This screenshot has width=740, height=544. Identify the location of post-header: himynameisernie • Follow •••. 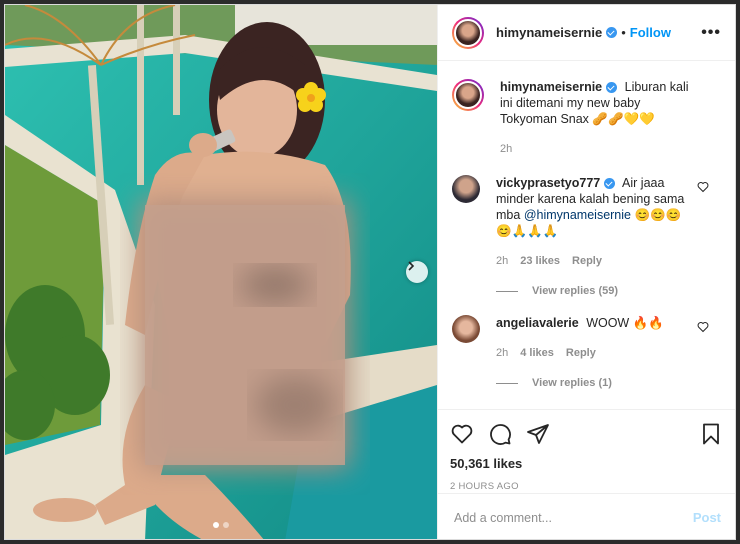
(586, 33).